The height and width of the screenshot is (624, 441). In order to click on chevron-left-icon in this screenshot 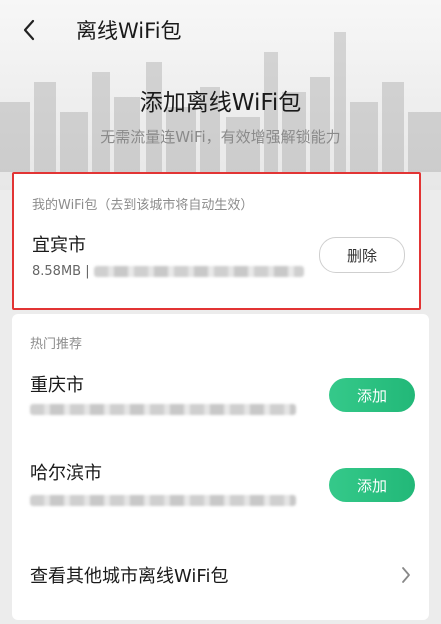, I will do `click(29, 30)`.